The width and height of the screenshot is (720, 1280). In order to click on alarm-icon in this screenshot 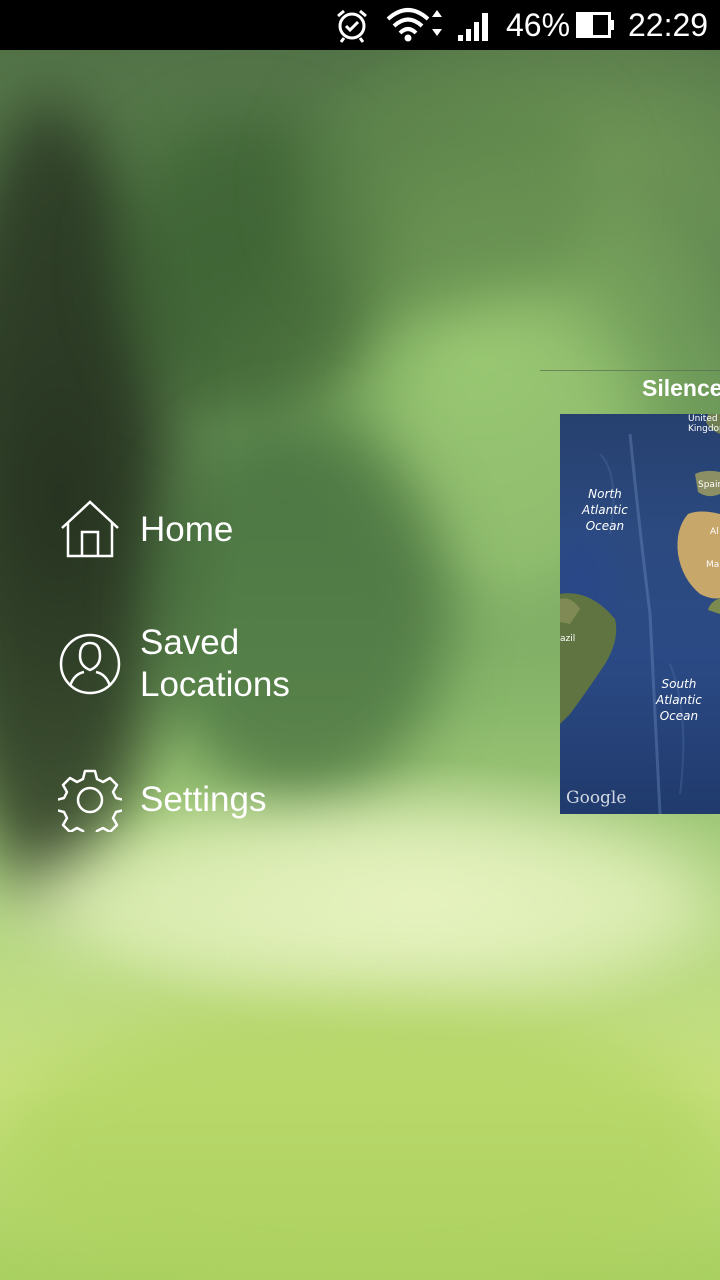, I will do `click(352, 25)`.